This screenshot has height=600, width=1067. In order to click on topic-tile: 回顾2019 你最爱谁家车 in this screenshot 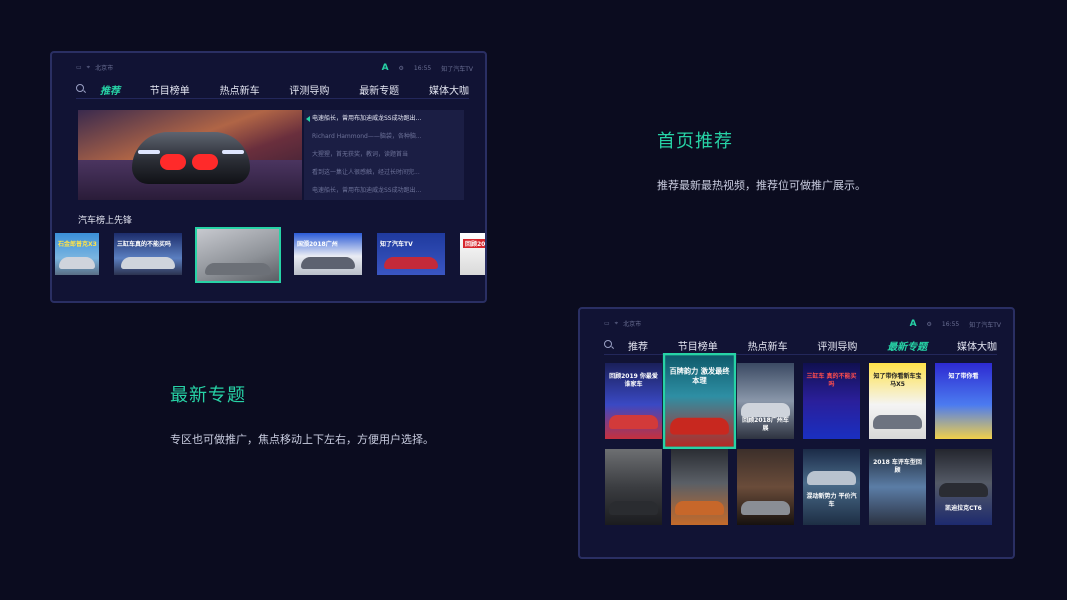, I will do `click(633, 401)`.